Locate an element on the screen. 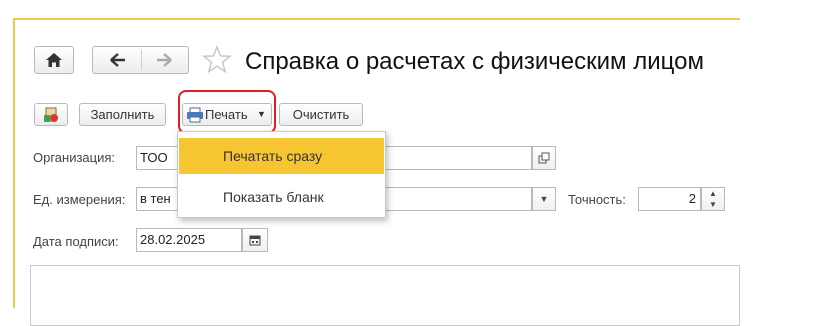  precision-field: 2 is located at coordinates (669, 199).